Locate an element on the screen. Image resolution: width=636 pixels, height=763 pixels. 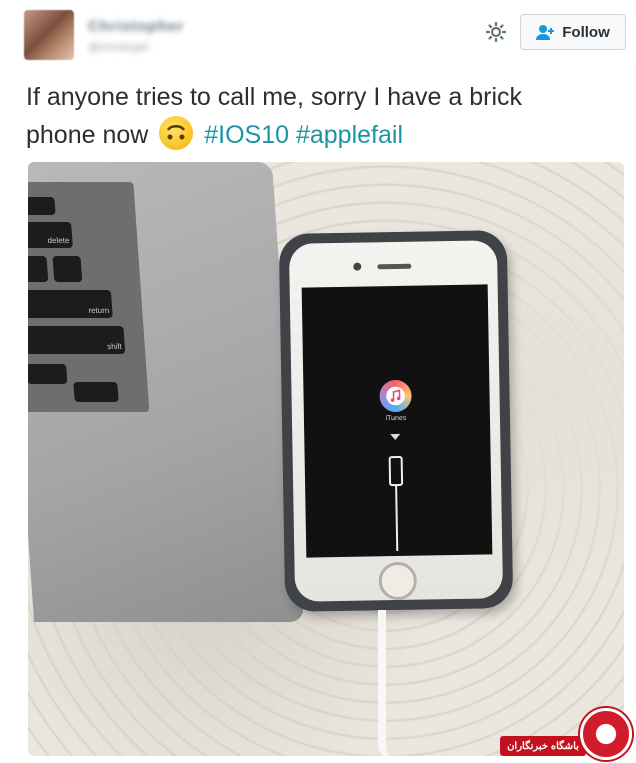
settings-button is located at coordinates (496, 32).